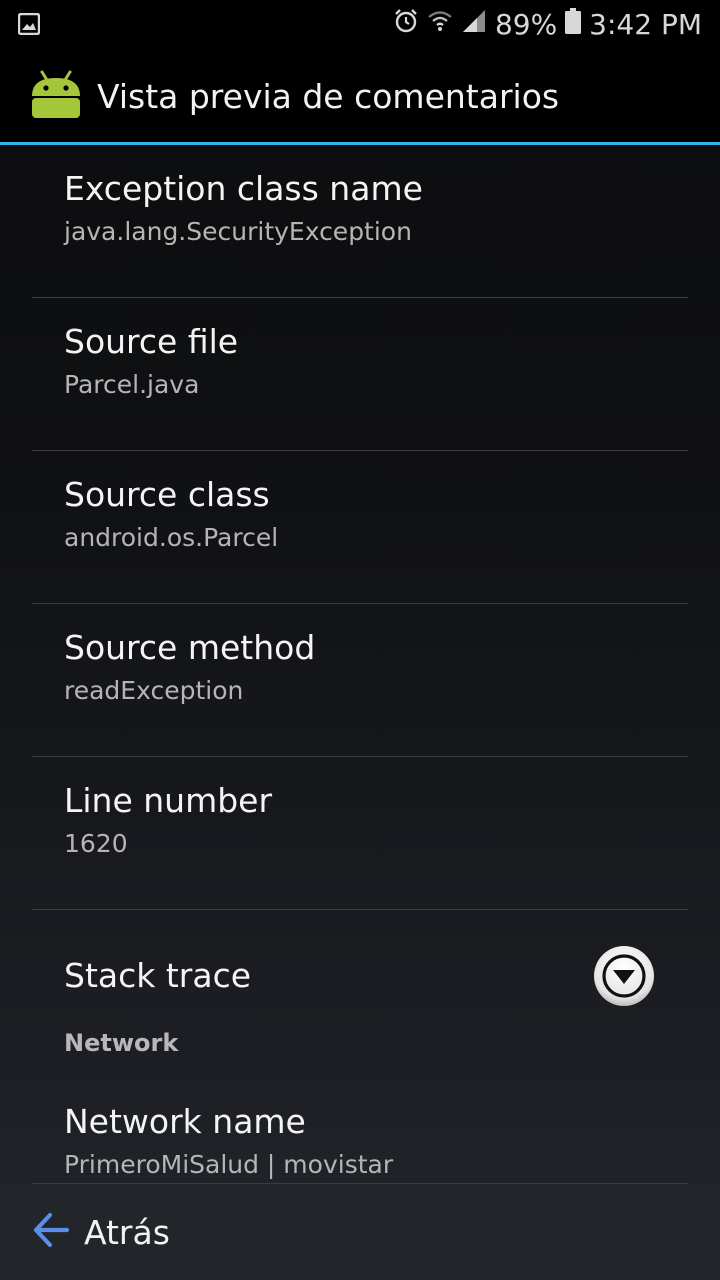 This screenshot has height=1280, width=720. Describe the element at coordinates (573, 25) in the screenshot. I see `battery-icon` at that location.